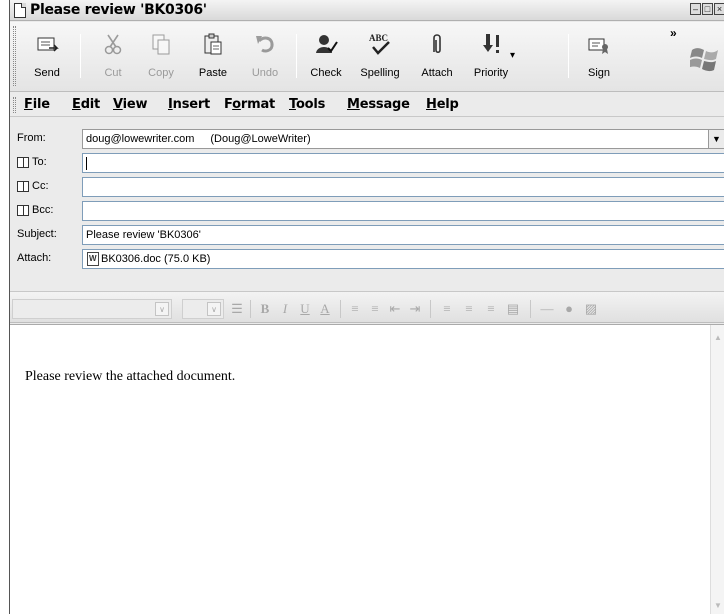  What do you see at coordinates (237, 309) in the screenshot?
I see `paragraph-style-icon: ☰` at bounding box center [237, 309].